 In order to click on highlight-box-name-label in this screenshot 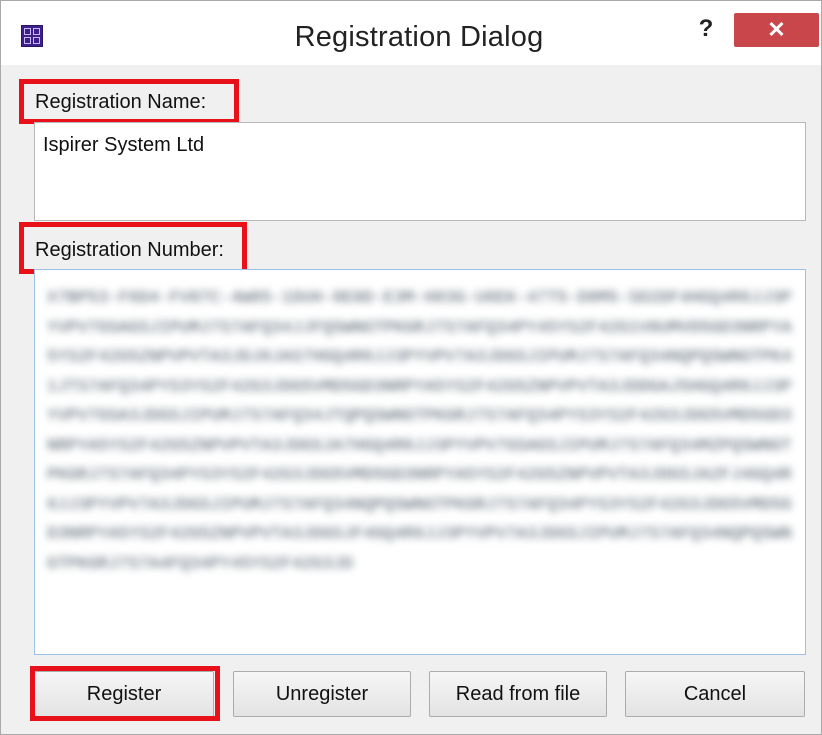, I will do `click(129, 101)`.